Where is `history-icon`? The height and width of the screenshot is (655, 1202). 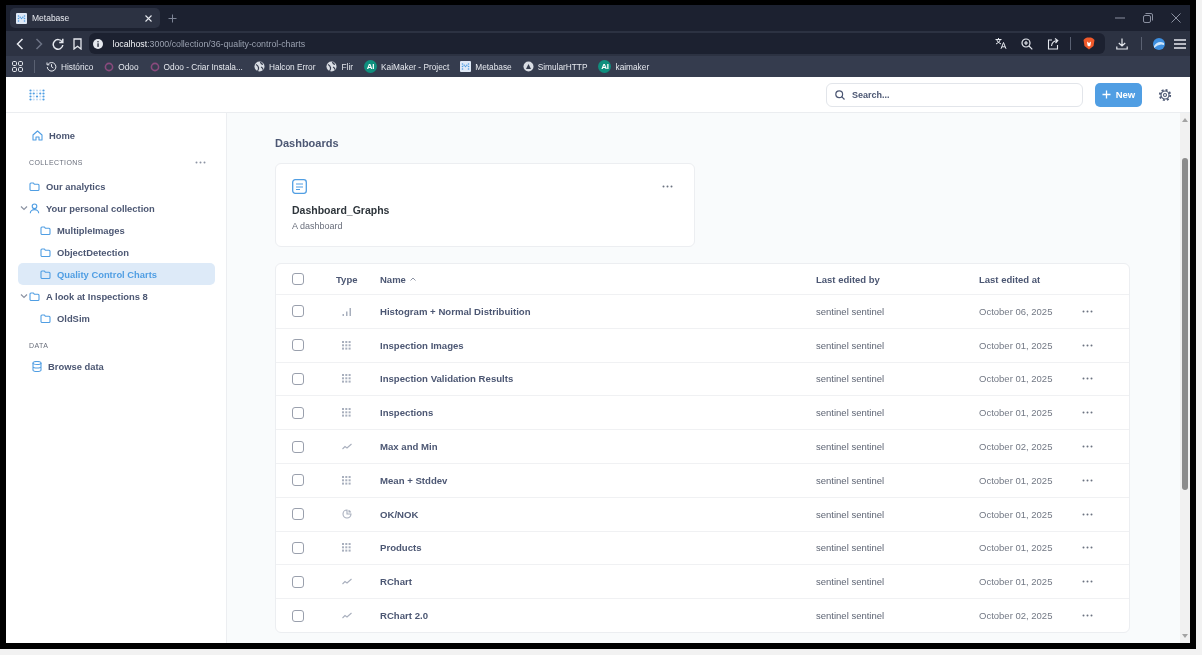
history-icon is located at coordinates (51, 66).